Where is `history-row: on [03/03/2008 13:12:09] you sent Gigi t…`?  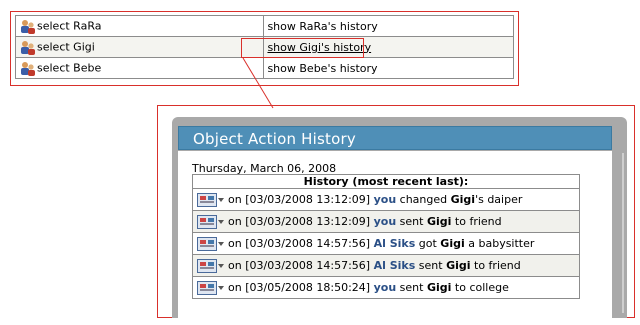
history-row: on [03/03/2008 13:12:09] you sent Gigi t… is located at coordinates (386, 221).